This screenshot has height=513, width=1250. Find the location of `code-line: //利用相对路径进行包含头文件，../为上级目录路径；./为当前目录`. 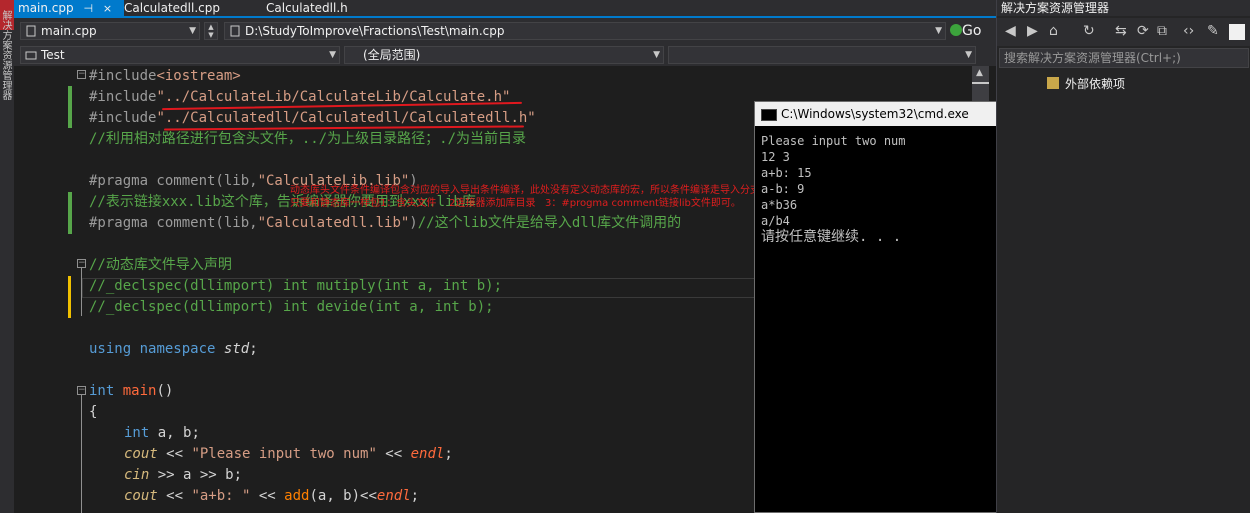

code-line: //利用相对路径进行包含头文件，../为上级目录路径；./为当前目录 is located at coordinates (307, 139).